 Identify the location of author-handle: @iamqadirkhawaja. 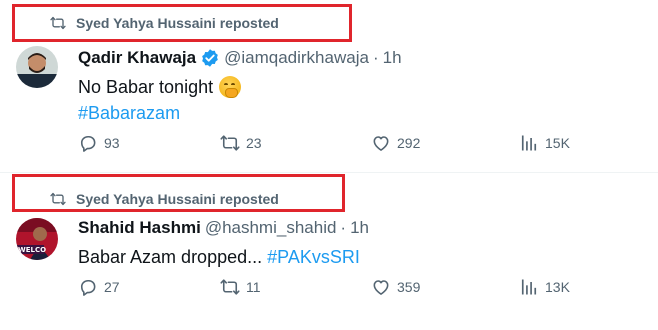
(296, 58).